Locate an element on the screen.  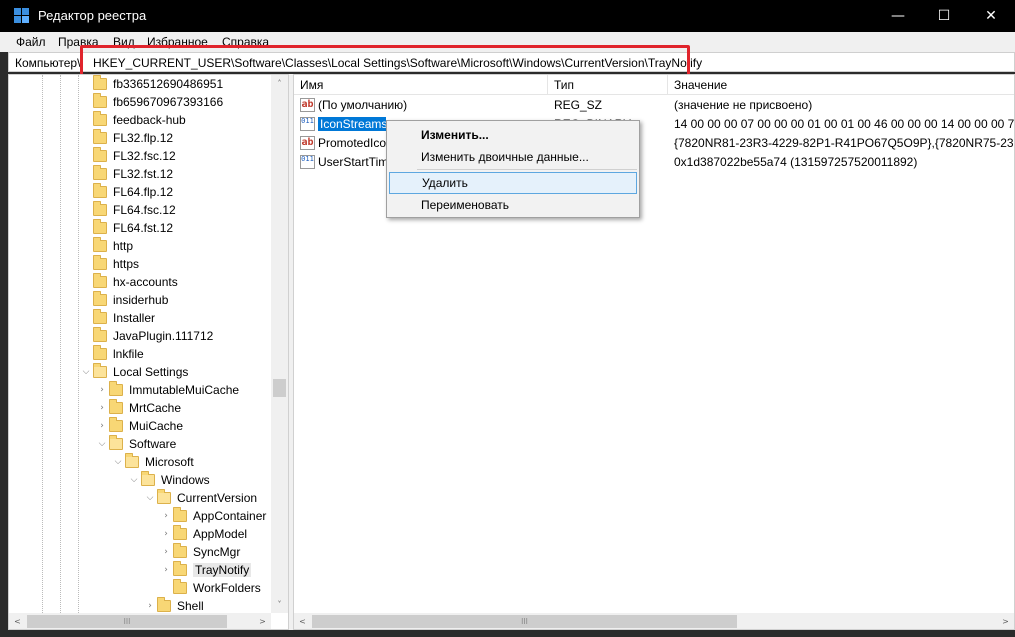
maximize-button: ☐ is located at coordinates (944, 16).